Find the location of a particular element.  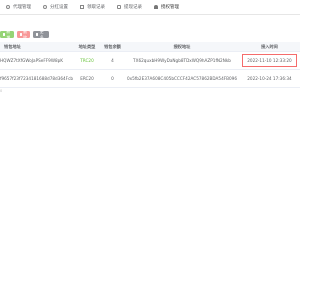

nav-item-withdraw-records: 提现记录 is located at coordinates (129, 7).